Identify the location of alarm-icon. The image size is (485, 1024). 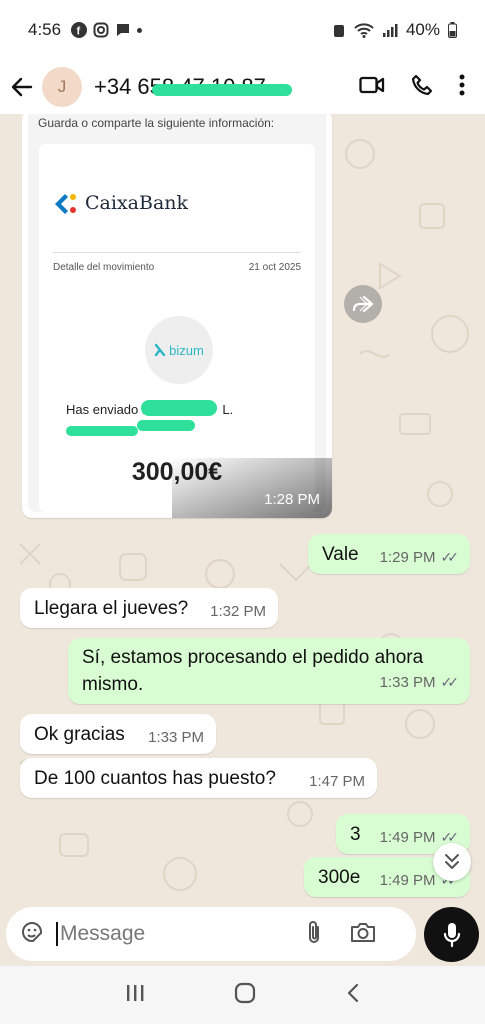
(338, 31).